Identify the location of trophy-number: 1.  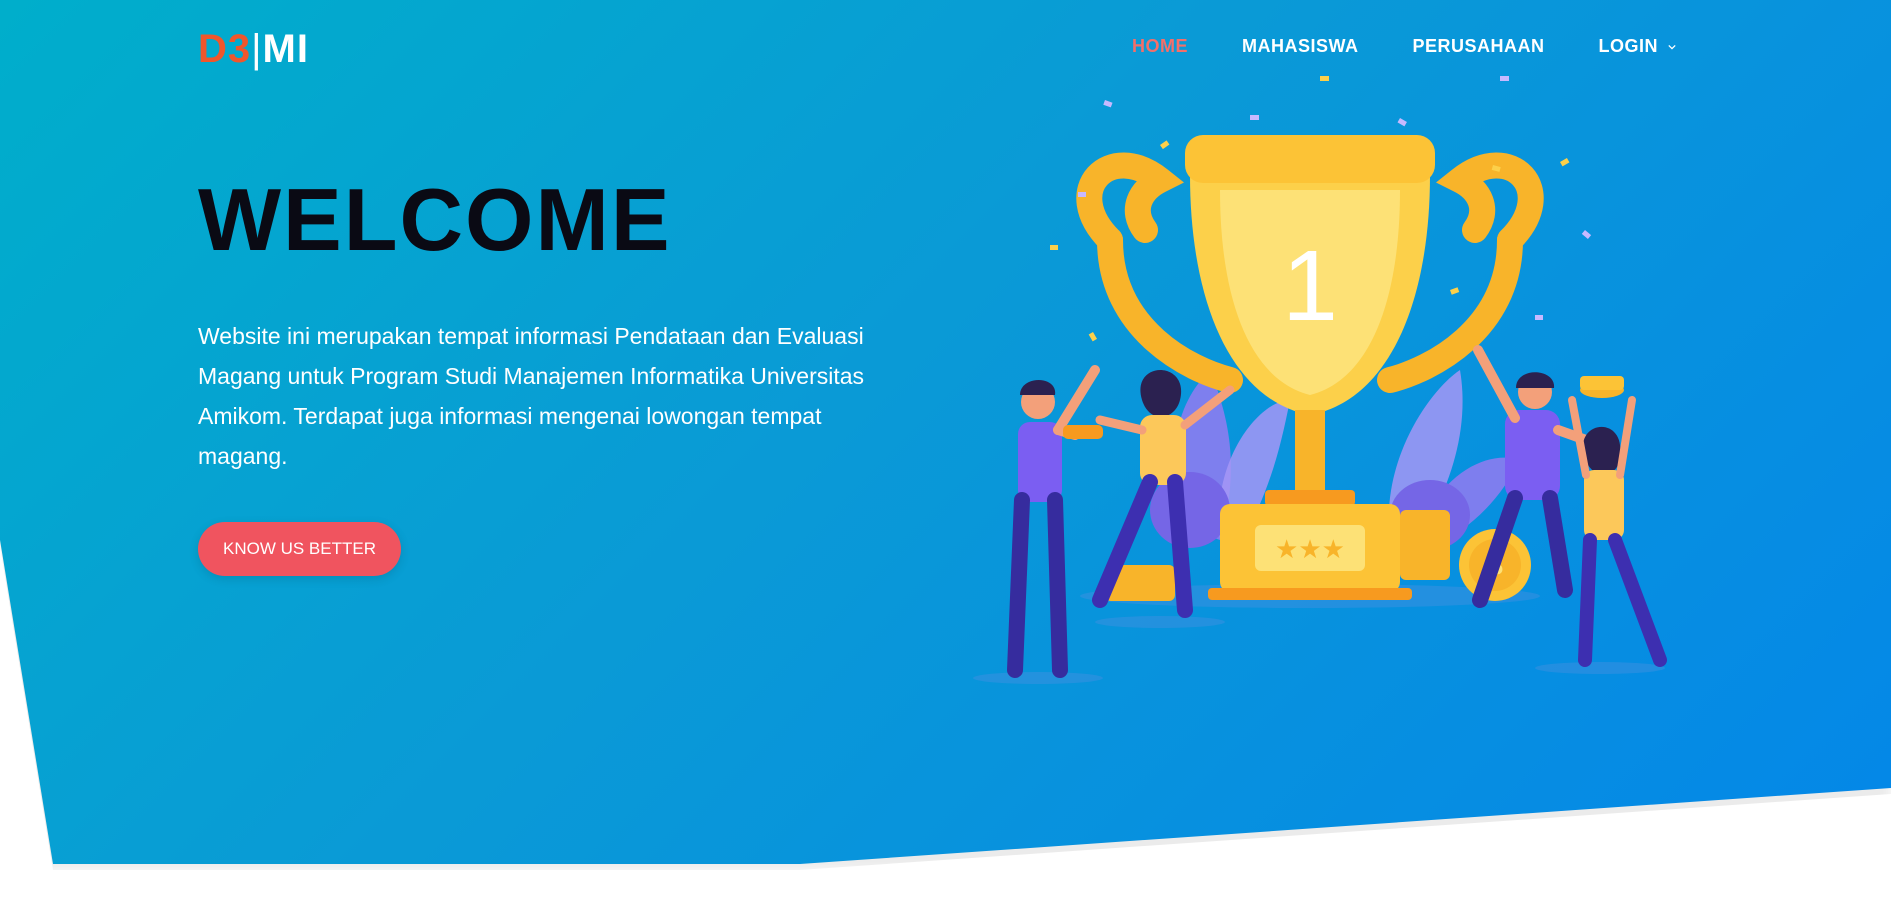
(1310, 286).